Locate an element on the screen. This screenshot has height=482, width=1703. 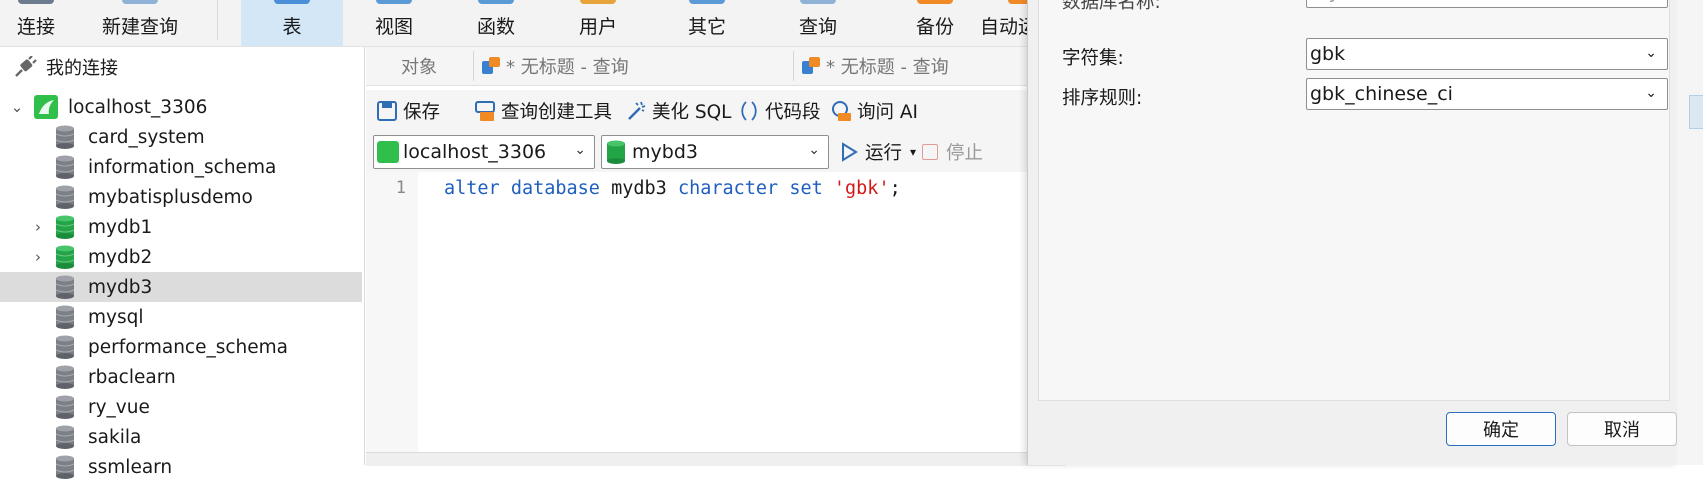
cancel-button: 取消 is located at coordinates (1622, 429).